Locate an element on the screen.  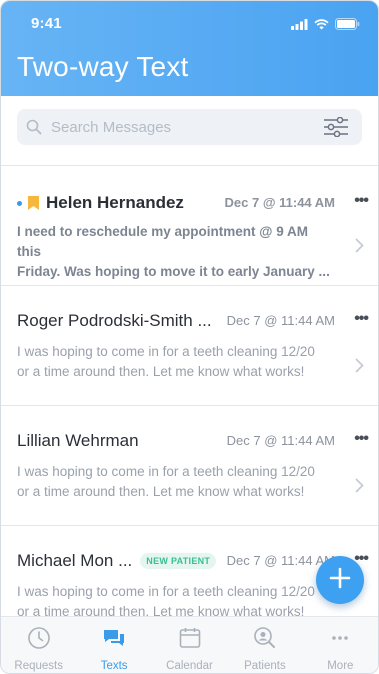
status-icons is located at coordinates (325, 26).